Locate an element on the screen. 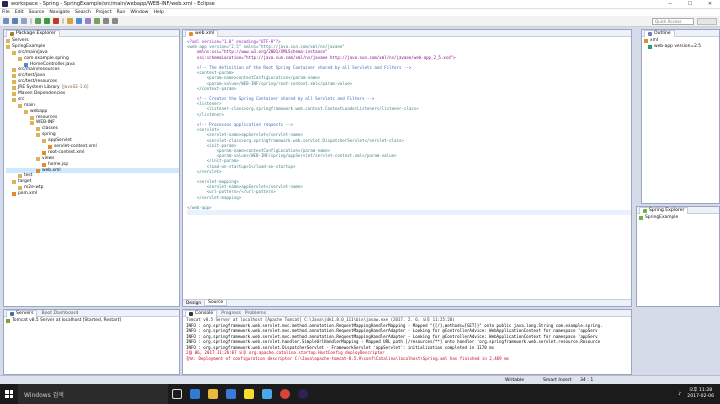 The height and width of the screenshot is (404, 720). main-toolbar is located at coordinates (360, 21).